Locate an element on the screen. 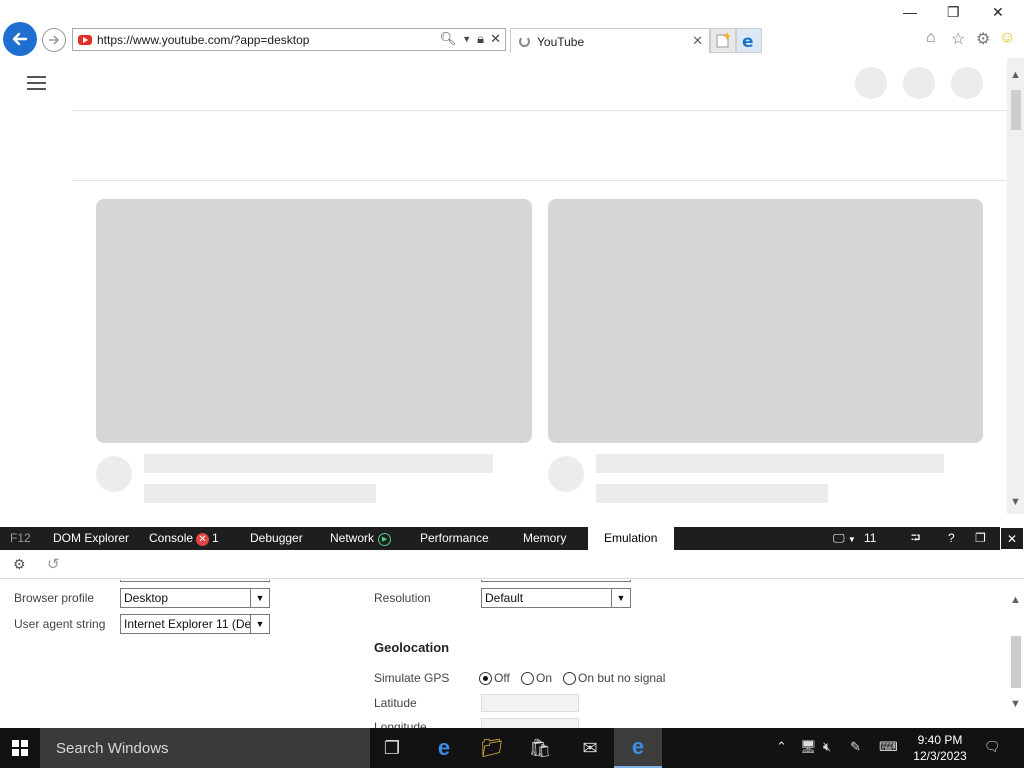  edge-icon: e is located at coordinates (444, 748).